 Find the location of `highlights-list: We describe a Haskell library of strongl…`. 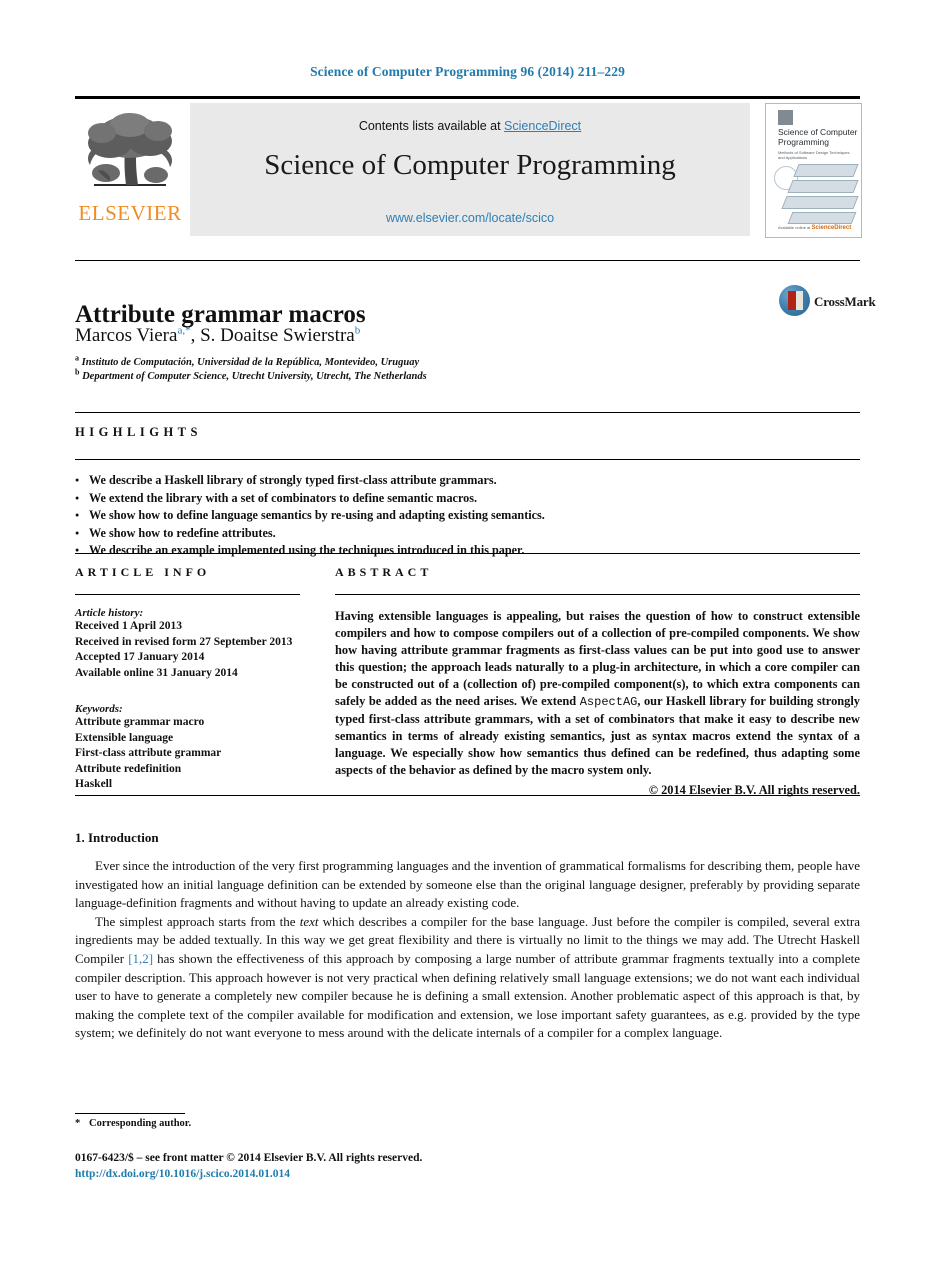

highlights-list: We describe a Haskell library of strongl… is located at coordinates (467, 516).